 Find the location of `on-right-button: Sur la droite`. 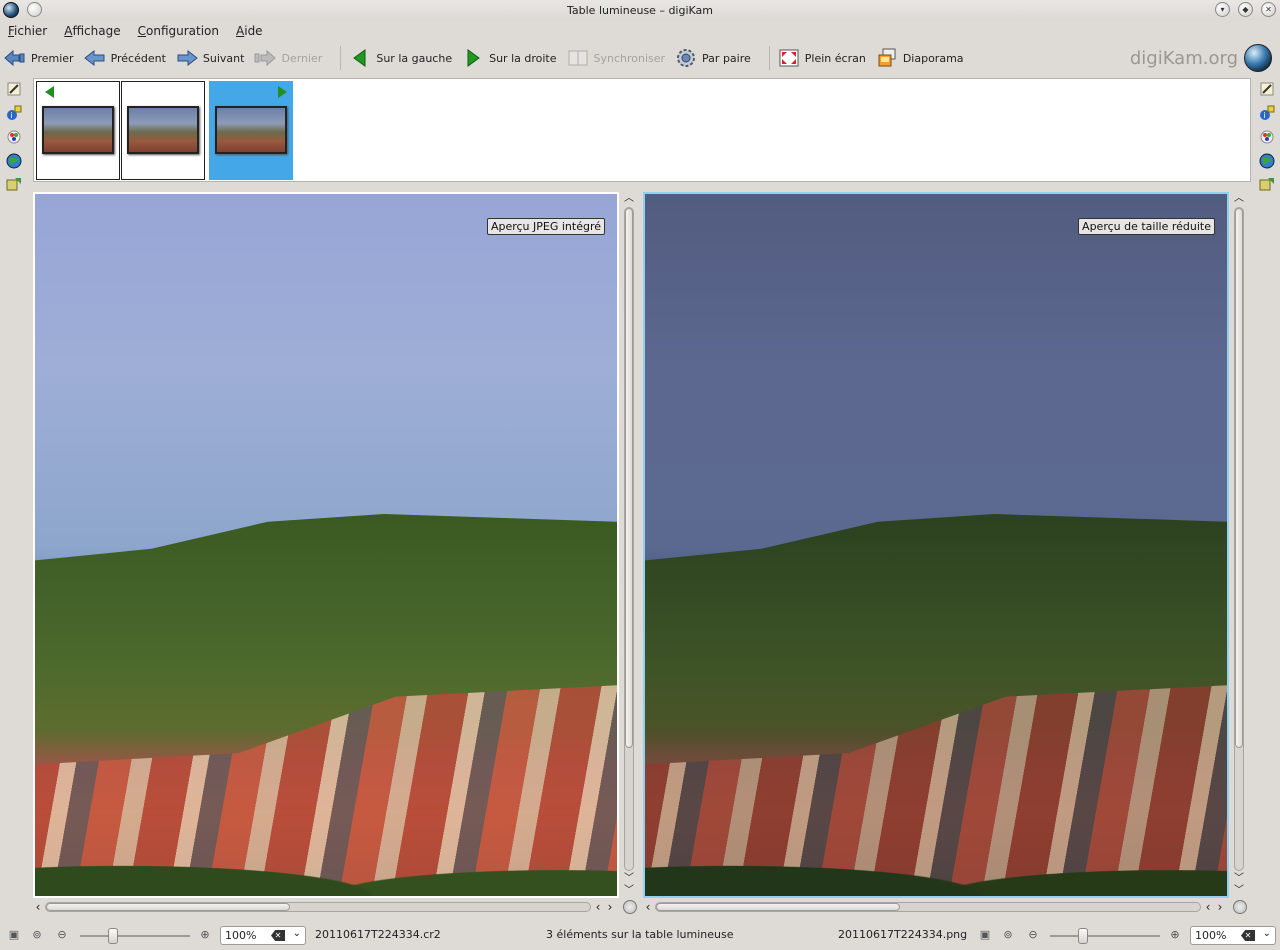

on-right-button: Sur la droite is located at coordinates (513, 58).